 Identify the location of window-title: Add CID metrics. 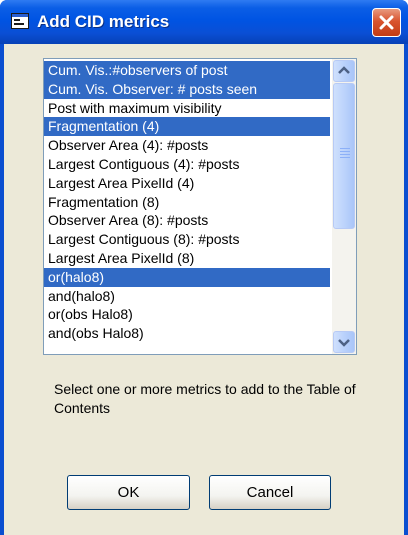
(103, 21).